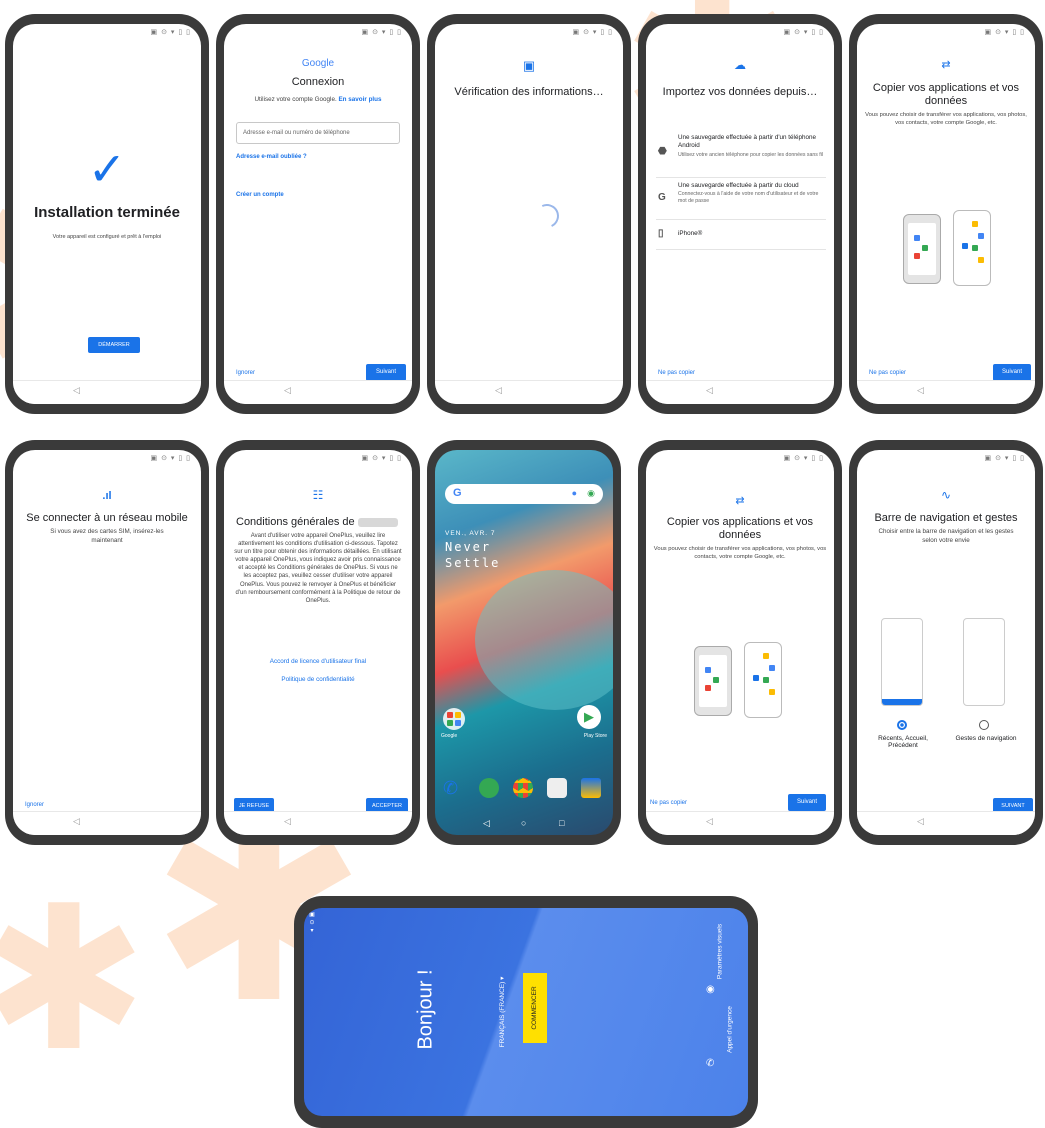 This screenshot has width=1045, height=1128. I want to click on play-store-icon: ▶, so click(589, 717).